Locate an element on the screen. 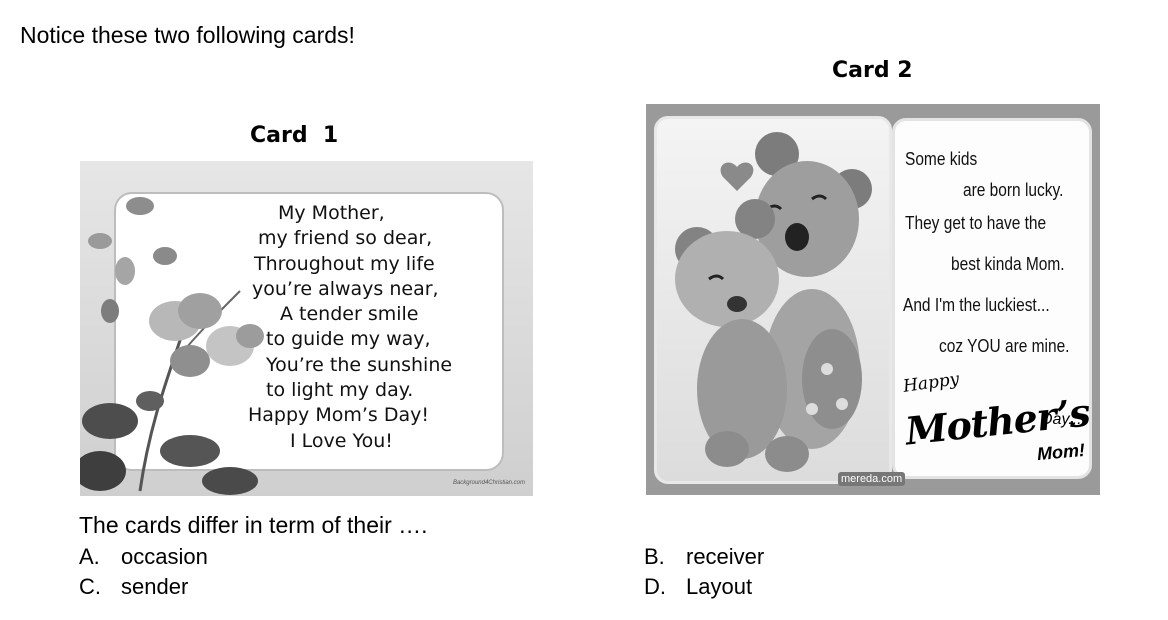 The width and height of the screenshot is (1168, 620). option-text: receiver is located at coordinates (725, 556).